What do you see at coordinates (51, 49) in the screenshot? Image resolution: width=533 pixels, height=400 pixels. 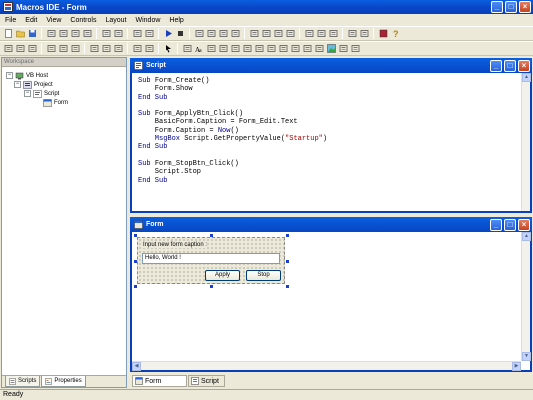 I see `align-top-button` at bounding box center [51, 49].